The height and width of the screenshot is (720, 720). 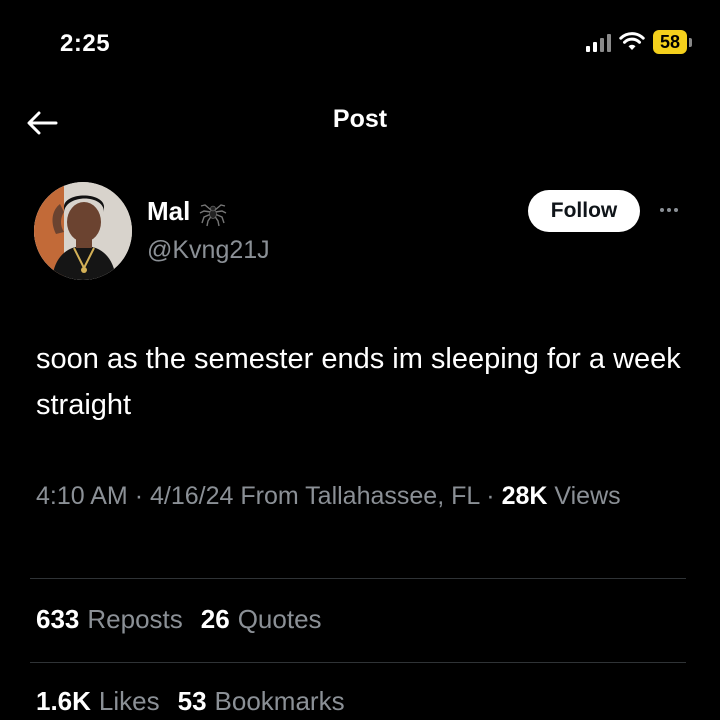 What do you see at coordinates (662, 210) in the screenshot?
I see `more-dots-icon` at bounding box center [662, 210].